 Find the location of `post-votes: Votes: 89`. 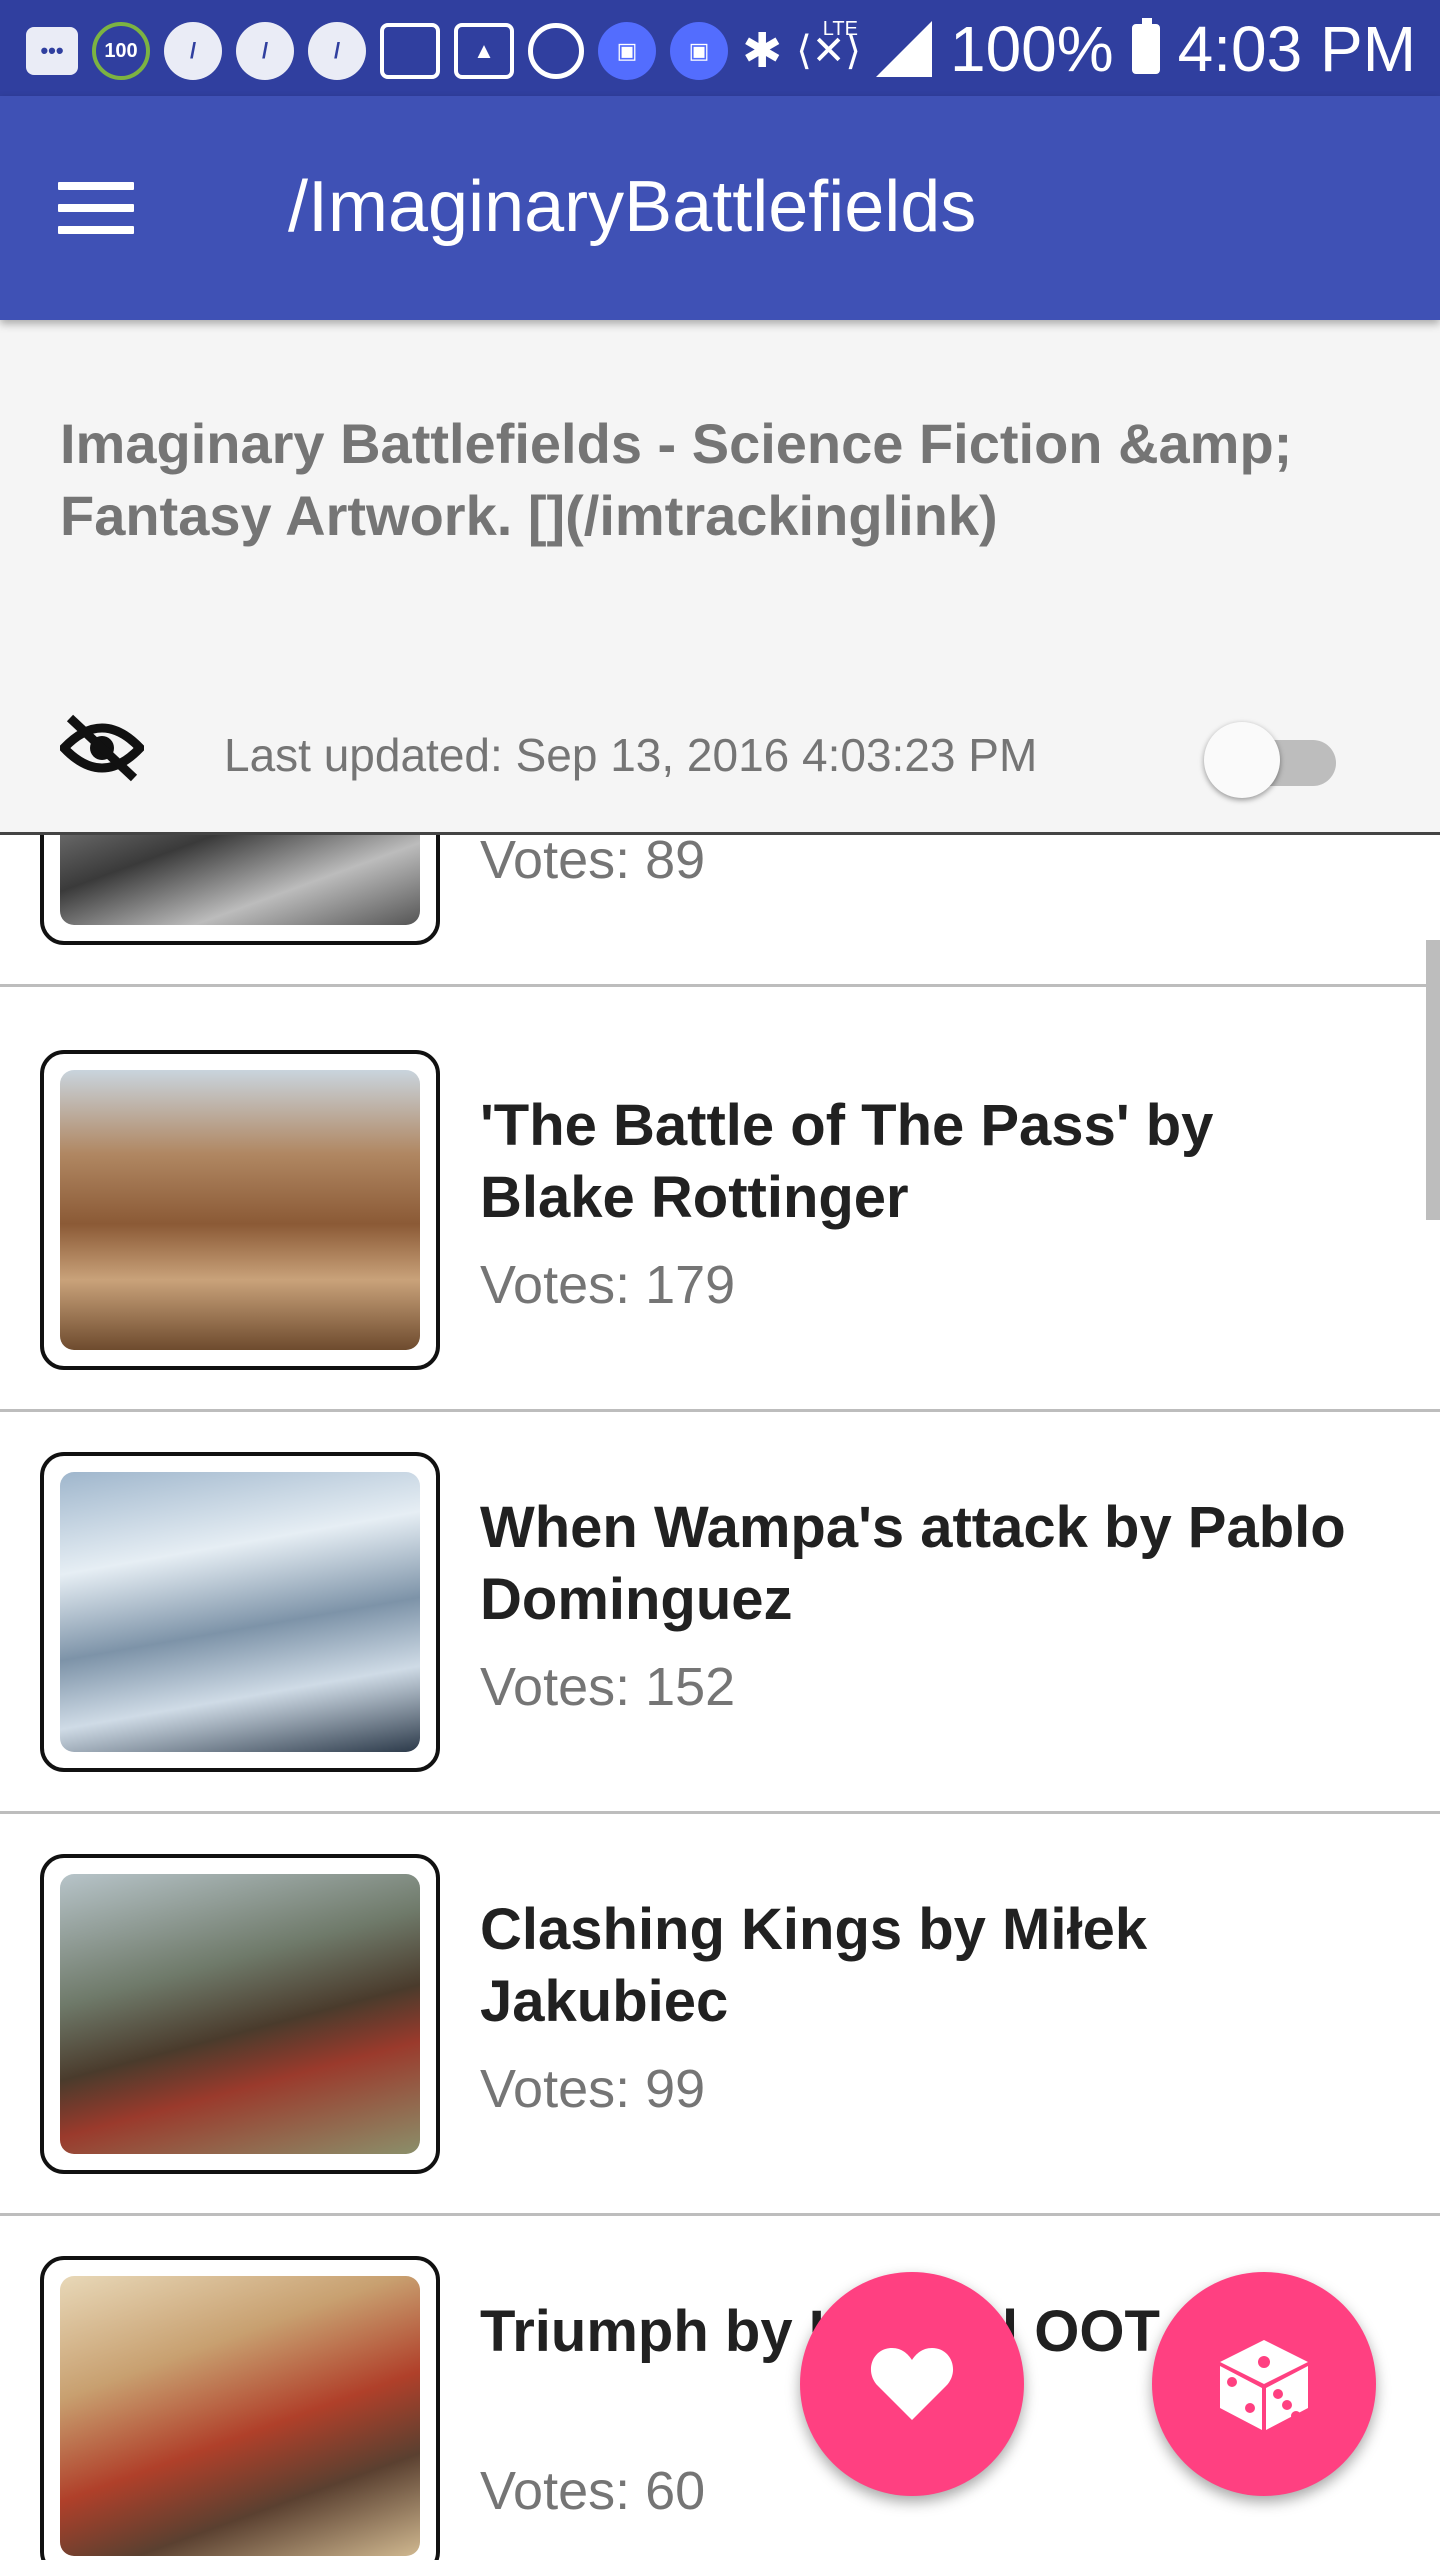

post-votes: Votes: 89 is located at coordinates (593, 862).